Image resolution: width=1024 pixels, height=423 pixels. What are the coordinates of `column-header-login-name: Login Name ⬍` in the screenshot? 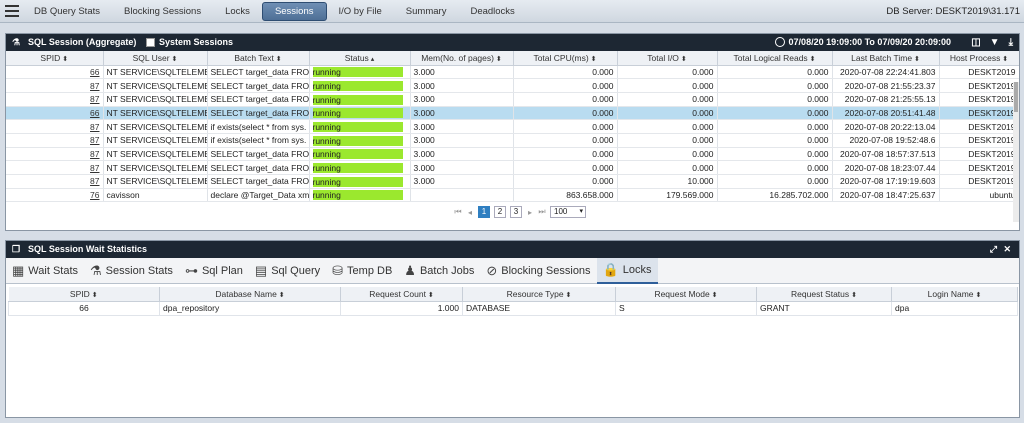 It's located at (954, 294).